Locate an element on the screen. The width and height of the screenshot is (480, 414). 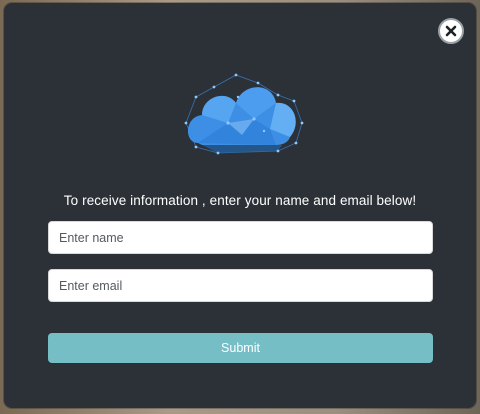
name-input is located at coordinates (240, 237).